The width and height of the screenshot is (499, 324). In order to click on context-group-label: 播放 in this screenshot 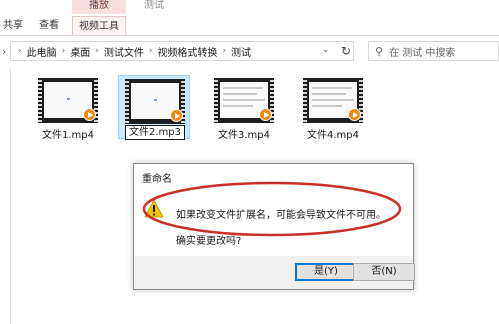, I will do `click(99, 6)`.